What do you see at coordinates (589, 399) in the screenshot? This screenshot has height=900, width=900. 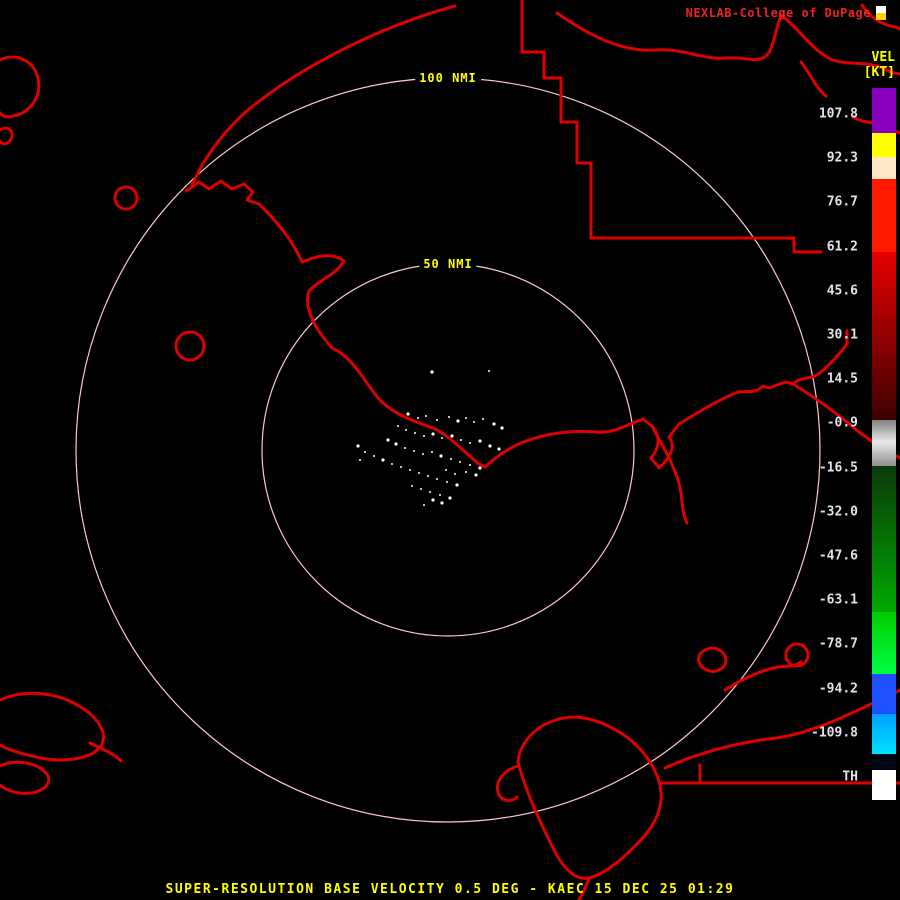 I see `coastline-main` at bounding box center [589, 399].